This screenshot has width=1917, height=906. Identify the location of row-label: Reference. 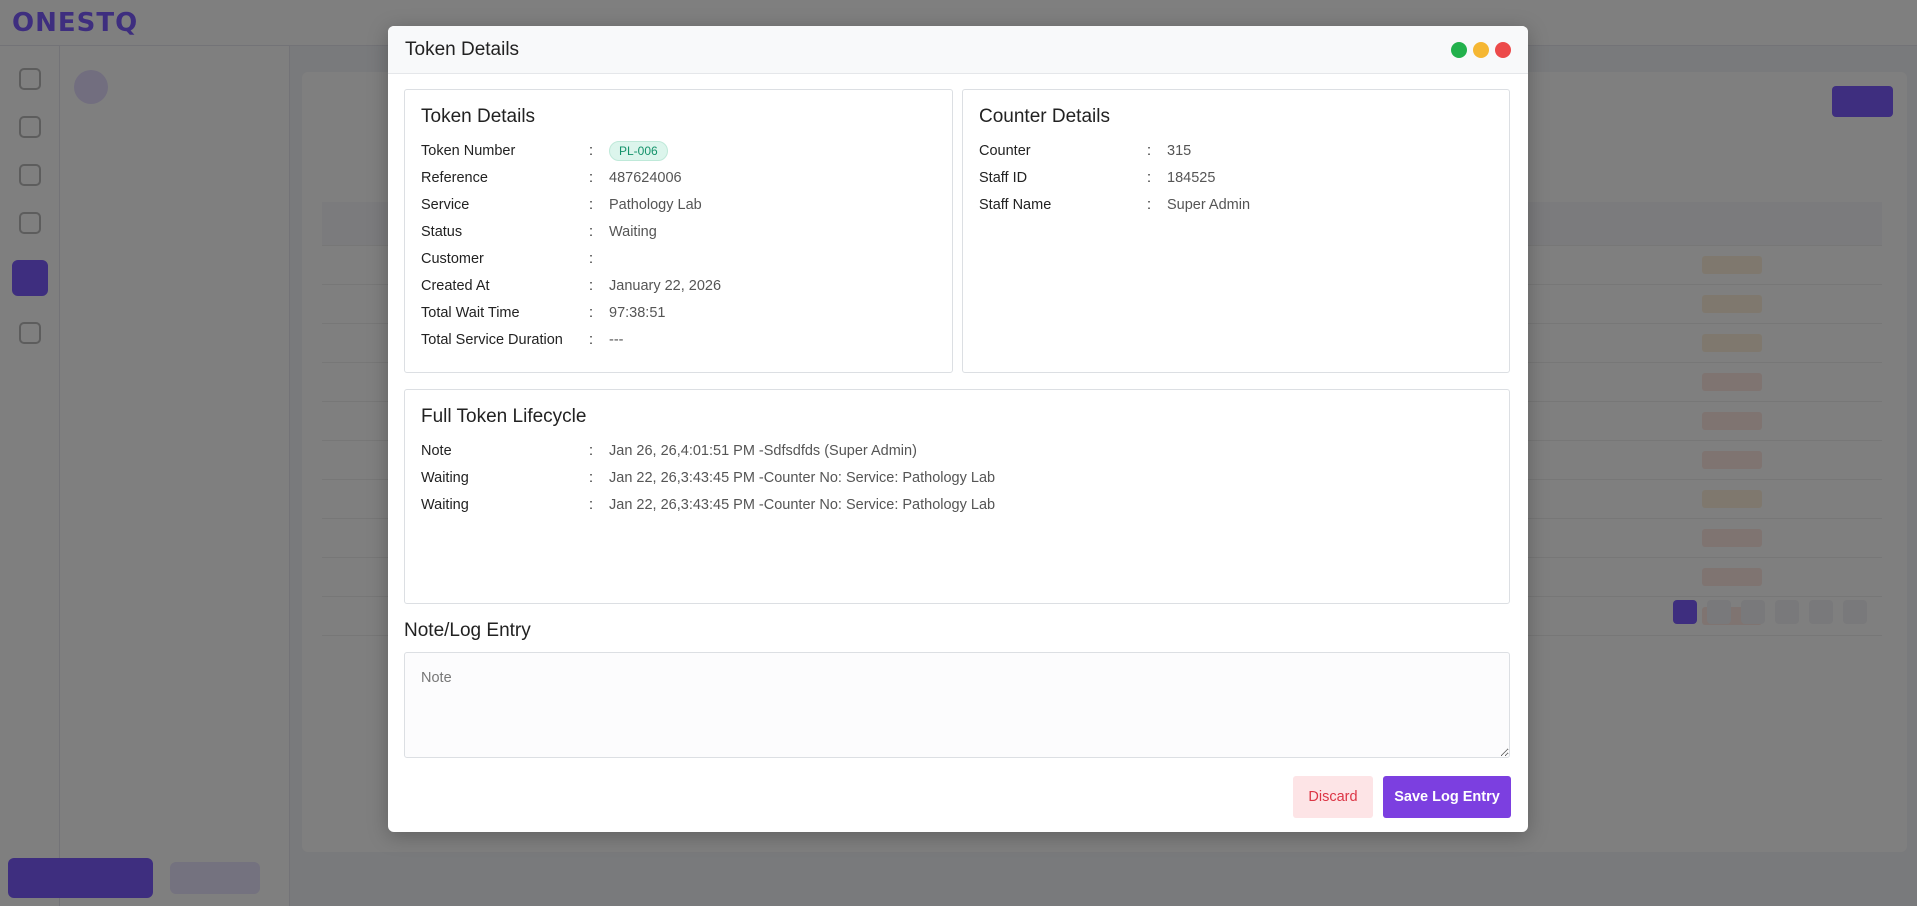
(454, 178).